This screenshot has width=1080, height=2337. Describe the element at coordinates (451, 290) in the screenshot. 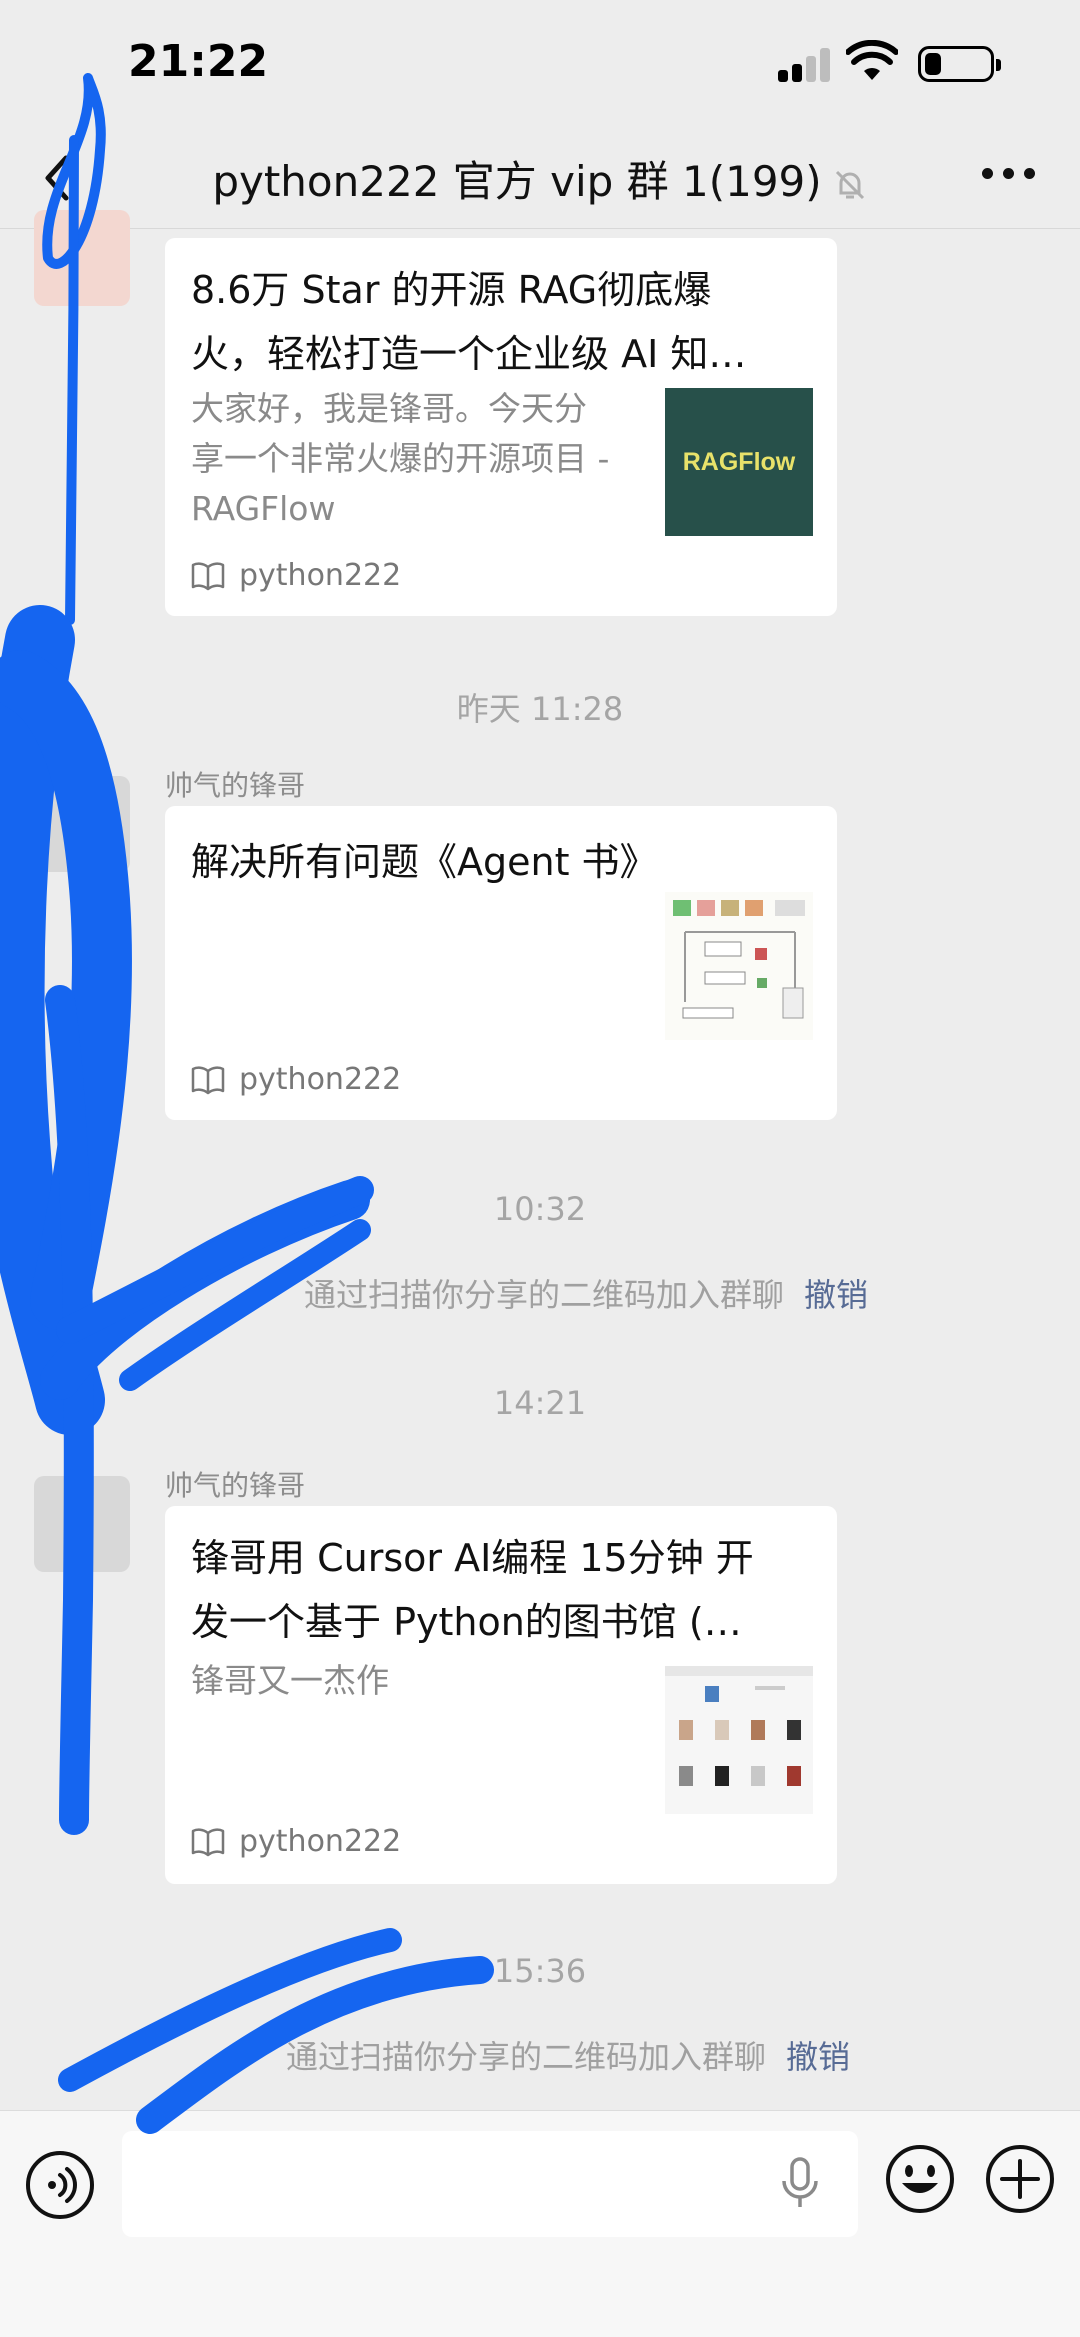

I see `article-title-line: 8.6万 Star 的开源 RAG彻底爆` at that location.